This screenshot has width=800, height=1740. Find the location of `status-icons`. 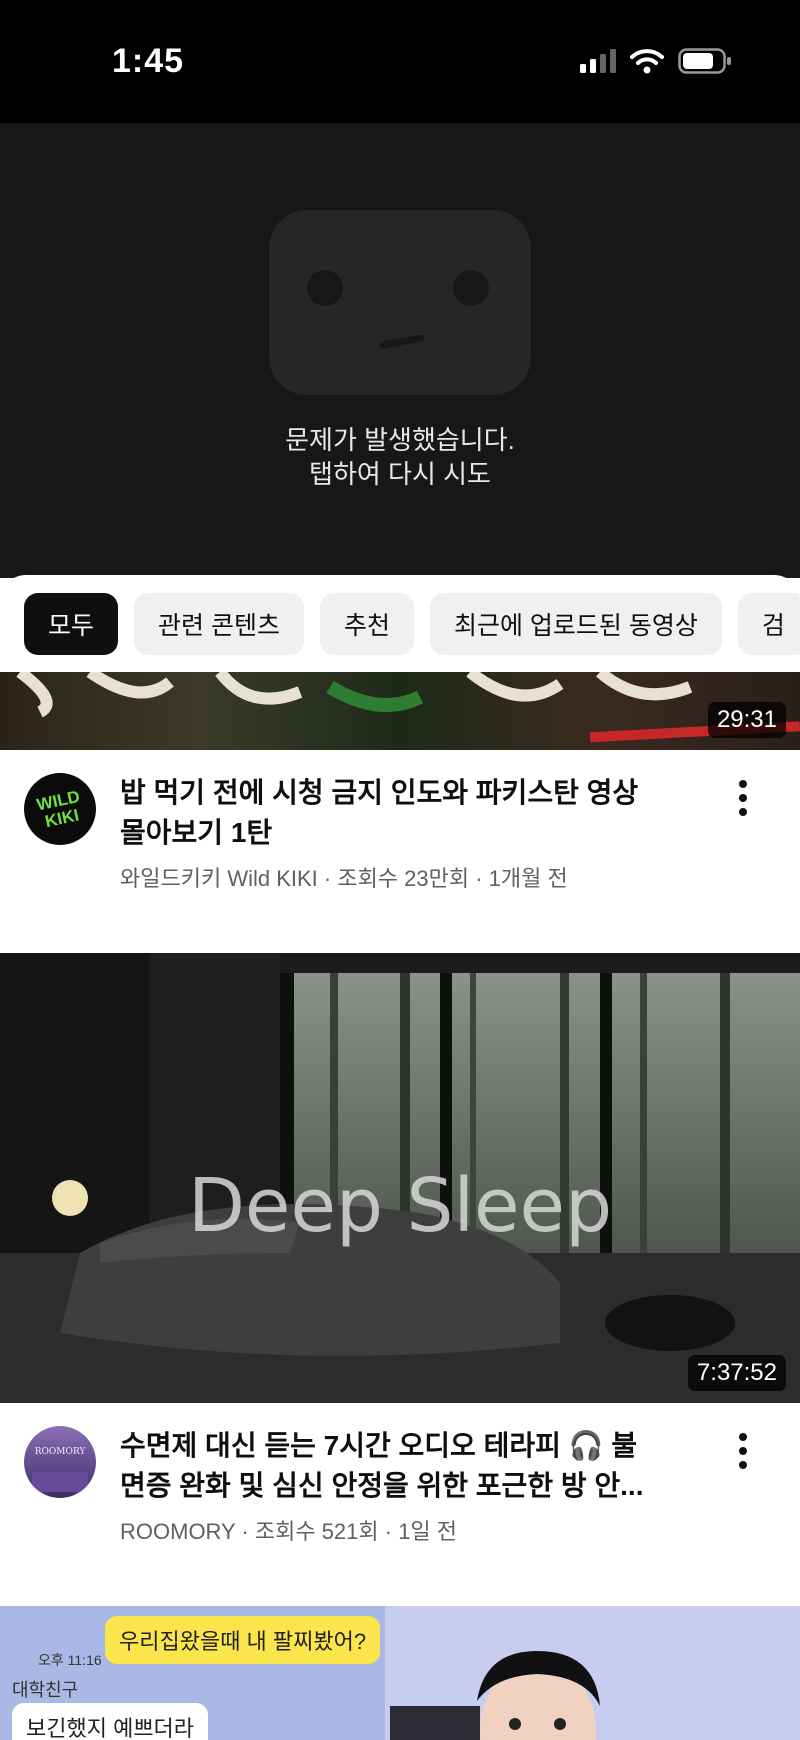

status-icons is located at coordinates (656, 61).